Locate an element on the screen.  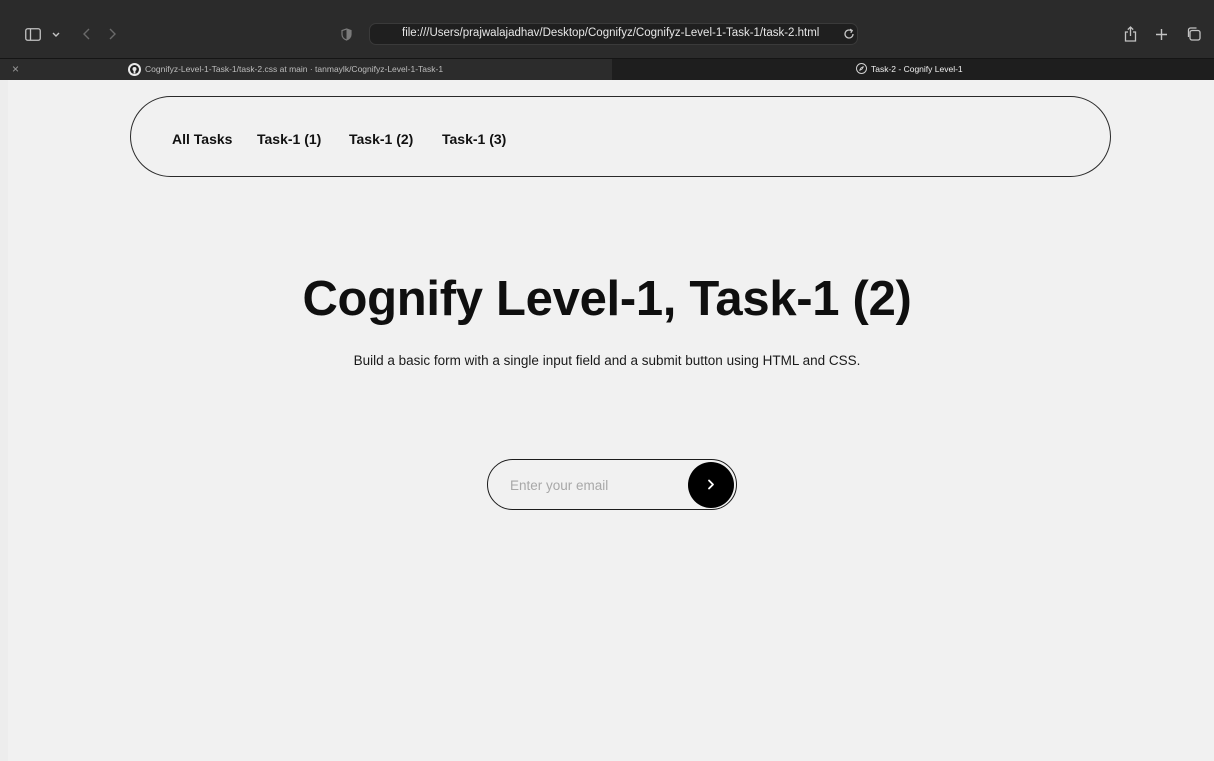
privacy-shield-icon is located at coordinates (346, 34).